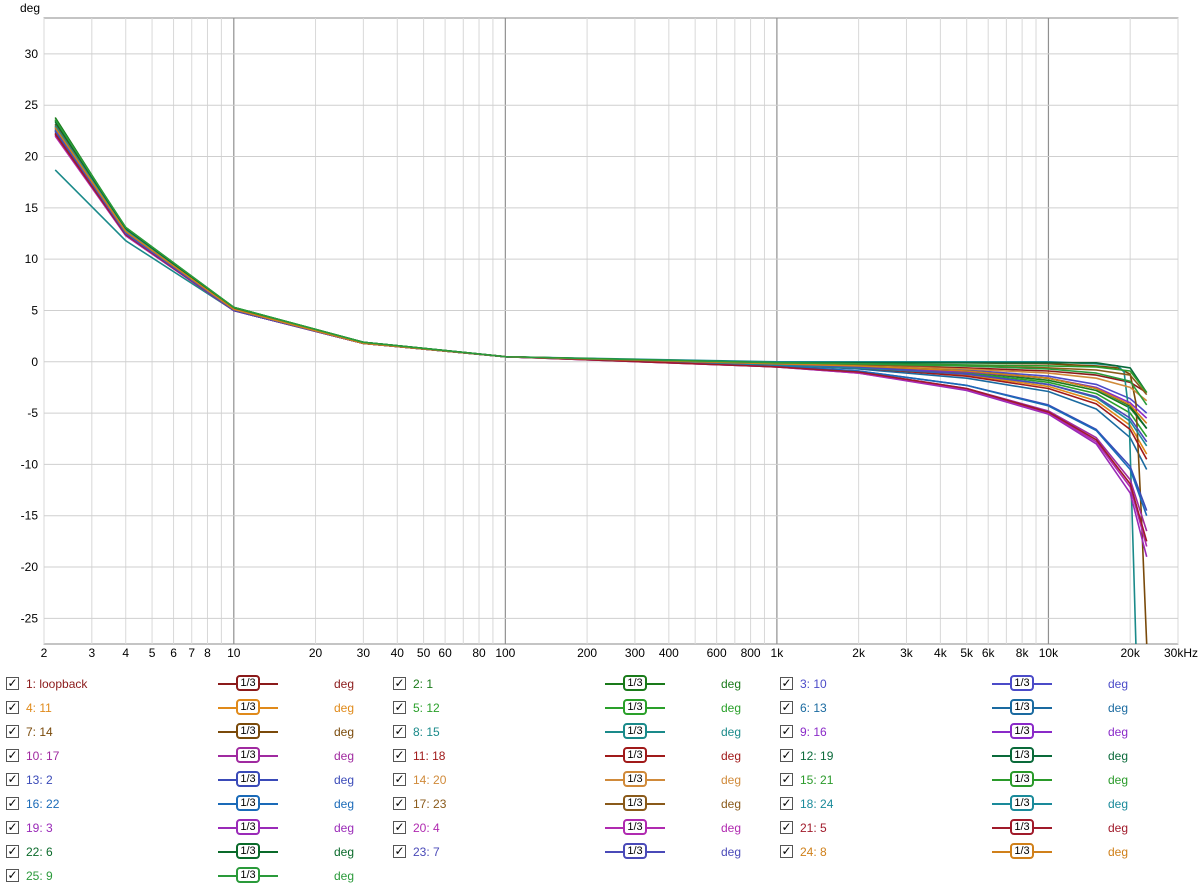 This screenshot has width=1200, height=889. What do you see at coordinates (970, 851) in the screenshot?
I see `legend-item: ✓ 24: 8 1/3 deg` at bounding box center [970, 851].